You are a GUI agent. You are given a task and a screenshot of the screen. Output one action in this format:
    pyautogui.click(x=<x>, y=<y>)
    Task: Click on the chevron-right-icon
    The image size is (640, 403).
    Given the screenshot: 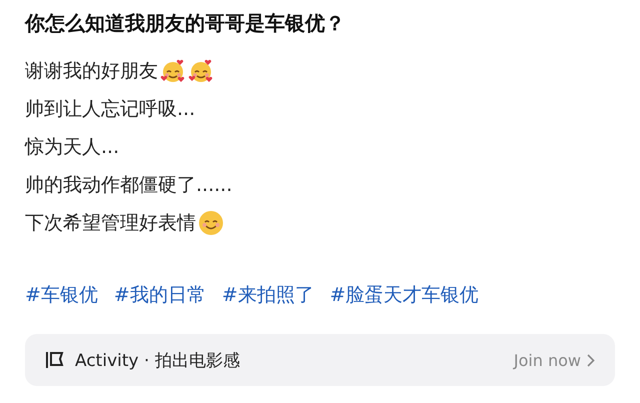 What is the action you would take?
    pyautogui.click(x=591, y=360)
    